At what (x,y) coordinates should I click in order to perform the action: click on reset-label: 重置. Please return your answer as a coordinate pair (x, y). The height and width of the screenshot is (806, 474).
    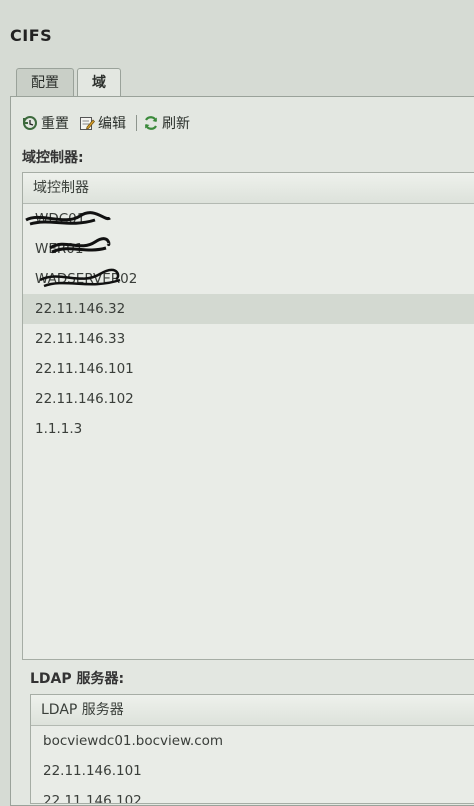
    Looking at the image, I should click on (55, 124).